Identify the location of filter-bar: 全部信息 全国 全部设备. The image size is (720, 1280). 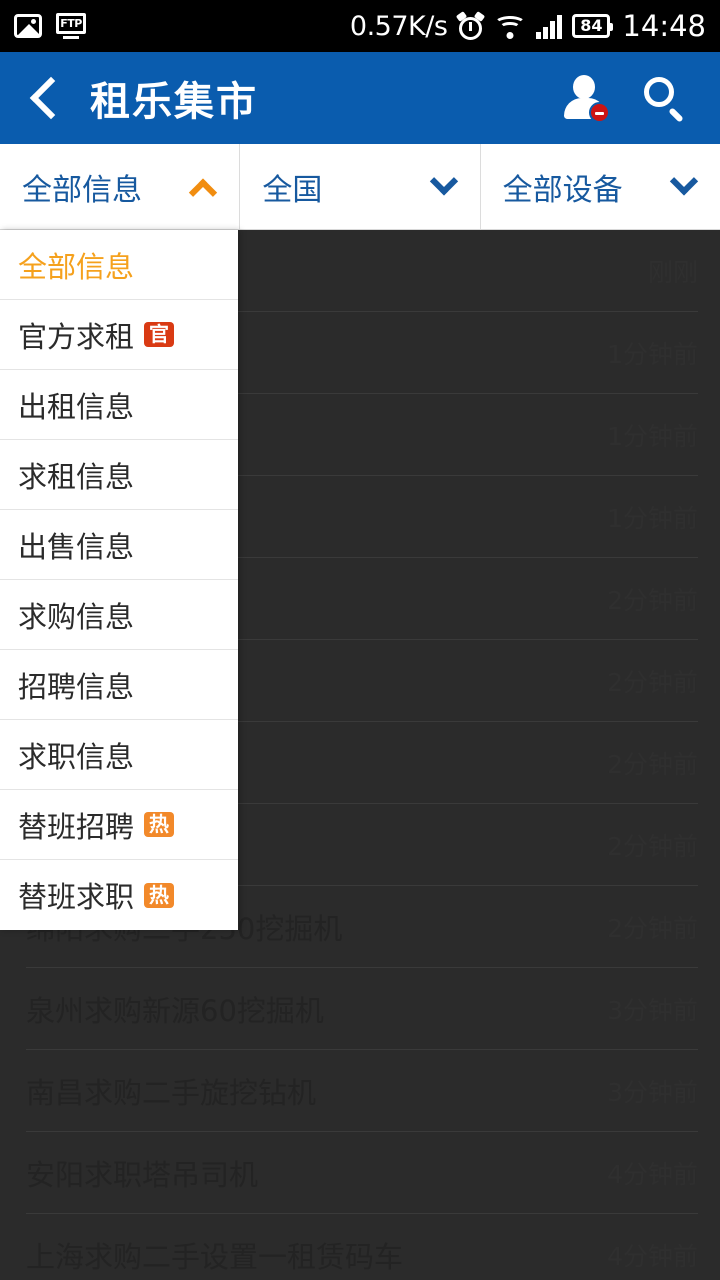
(360, 187).